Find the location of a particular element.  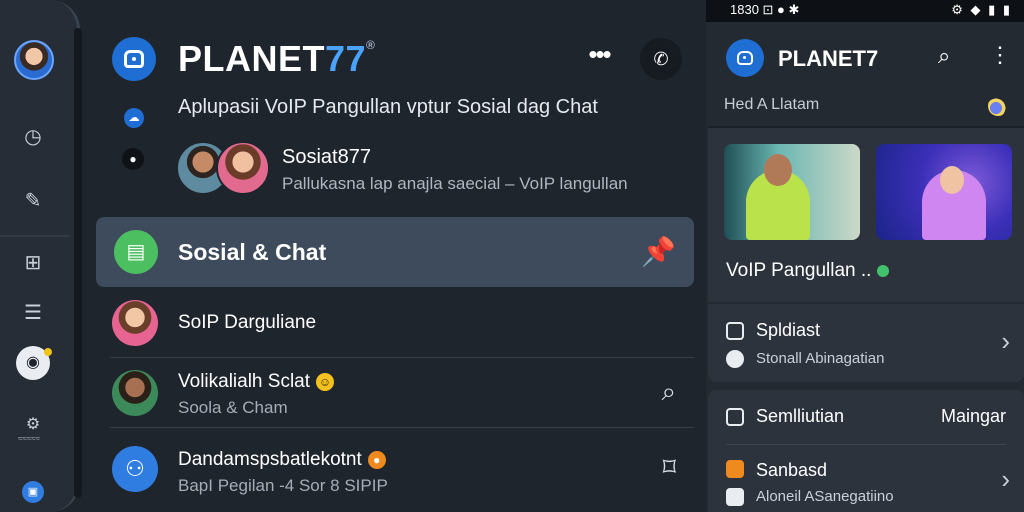

list-item-title: Volikalialh Sclat ☺ is located at coordinates (256, 382).